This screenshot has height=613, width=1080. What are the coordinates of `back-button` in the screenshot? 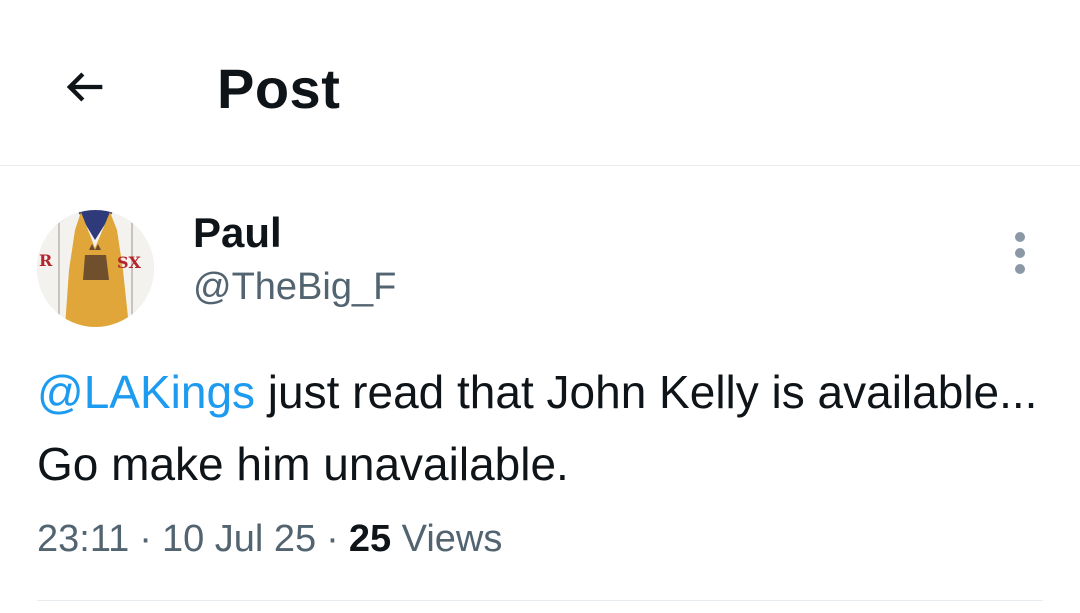 It's located at (85, 87).